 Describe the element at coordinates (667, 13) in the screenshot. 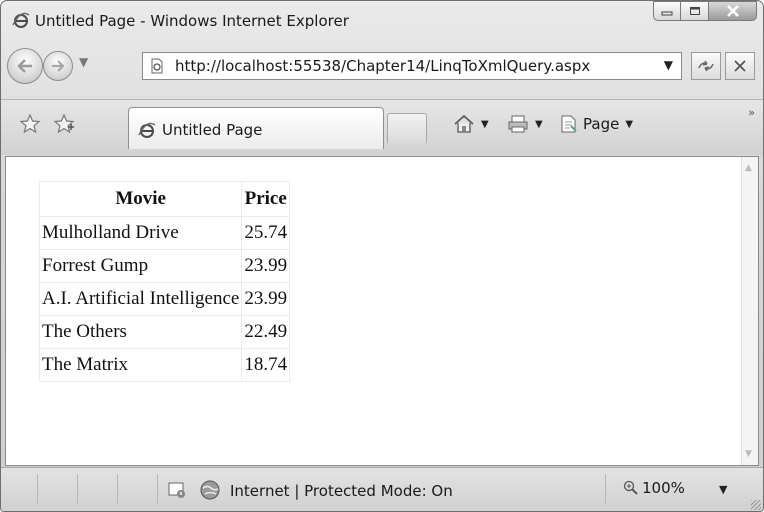

I see `minimize-icon` at that location.